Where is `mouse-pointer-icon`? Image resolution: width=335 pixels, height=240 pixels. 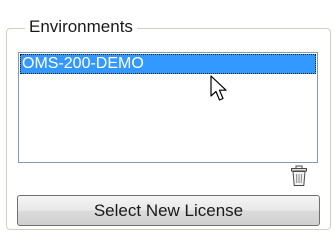 mouse-pointer-icon is located at coordinates (218, 88).